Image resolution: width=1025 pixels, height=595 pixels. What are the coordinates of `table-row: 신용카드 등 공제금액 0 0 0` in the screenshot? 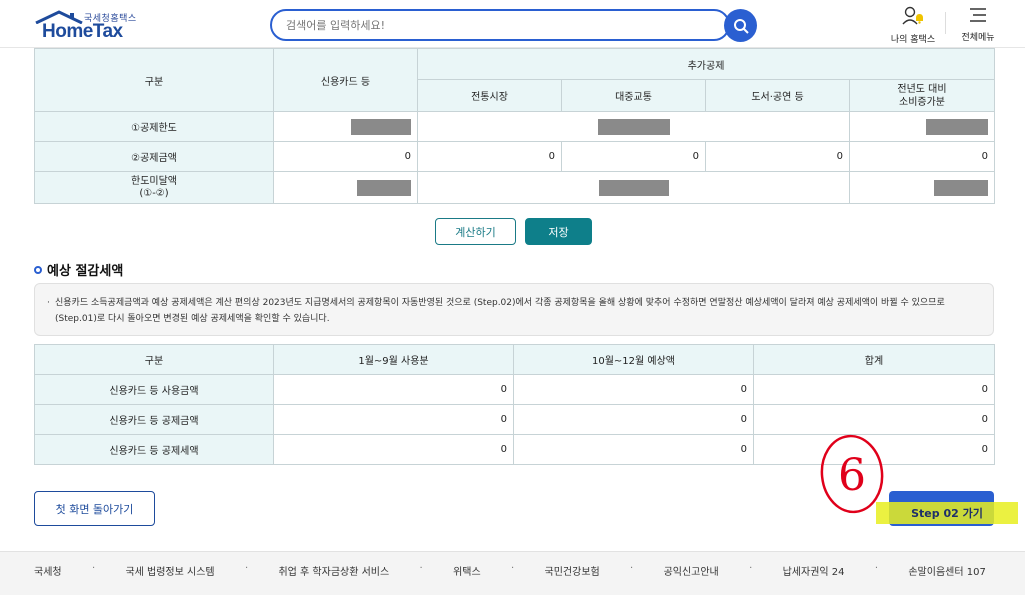 It's located at (514, 419).